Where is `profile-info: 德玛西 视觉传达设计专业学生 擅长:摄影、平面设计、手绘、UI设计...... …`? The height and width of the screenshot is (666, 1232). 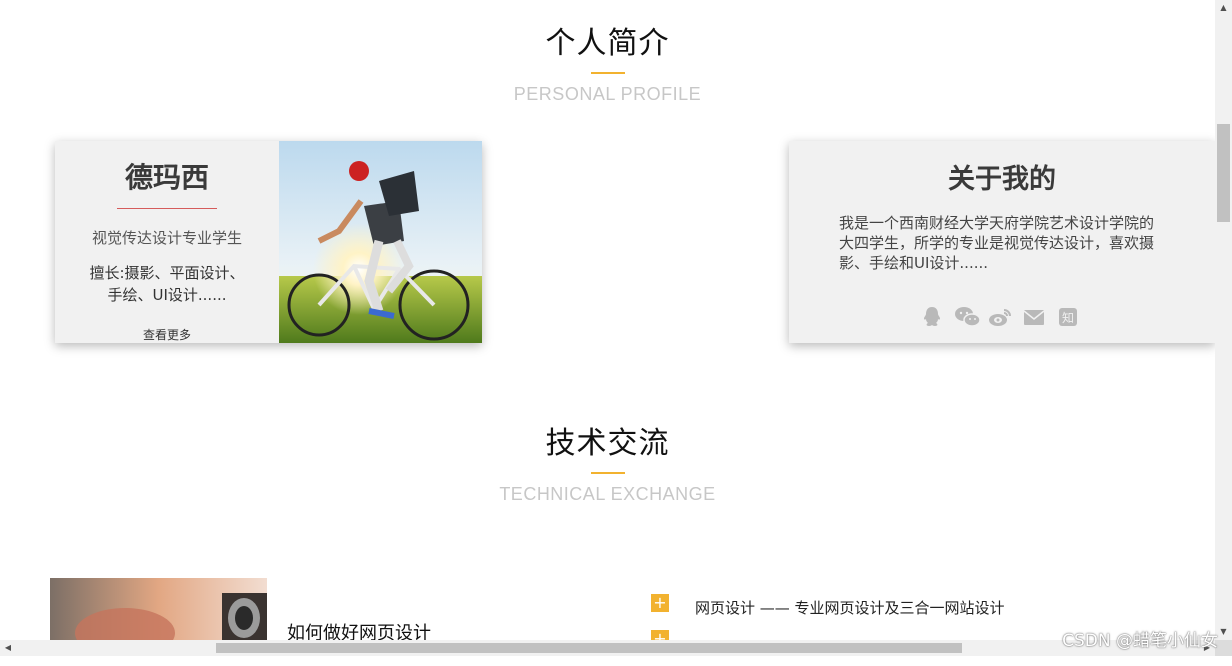 profile-info: 德玛西 视觉传达设计专业学生 擅长:摄影、平面设计、手绘、UI设计...... … is located at coordinates (167, 242).